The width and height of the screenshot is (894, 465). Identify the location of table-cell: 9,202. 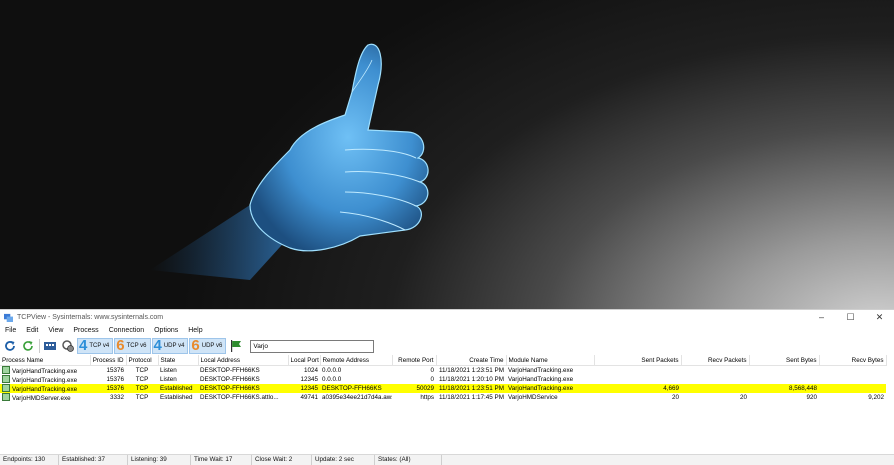
(876, 397).